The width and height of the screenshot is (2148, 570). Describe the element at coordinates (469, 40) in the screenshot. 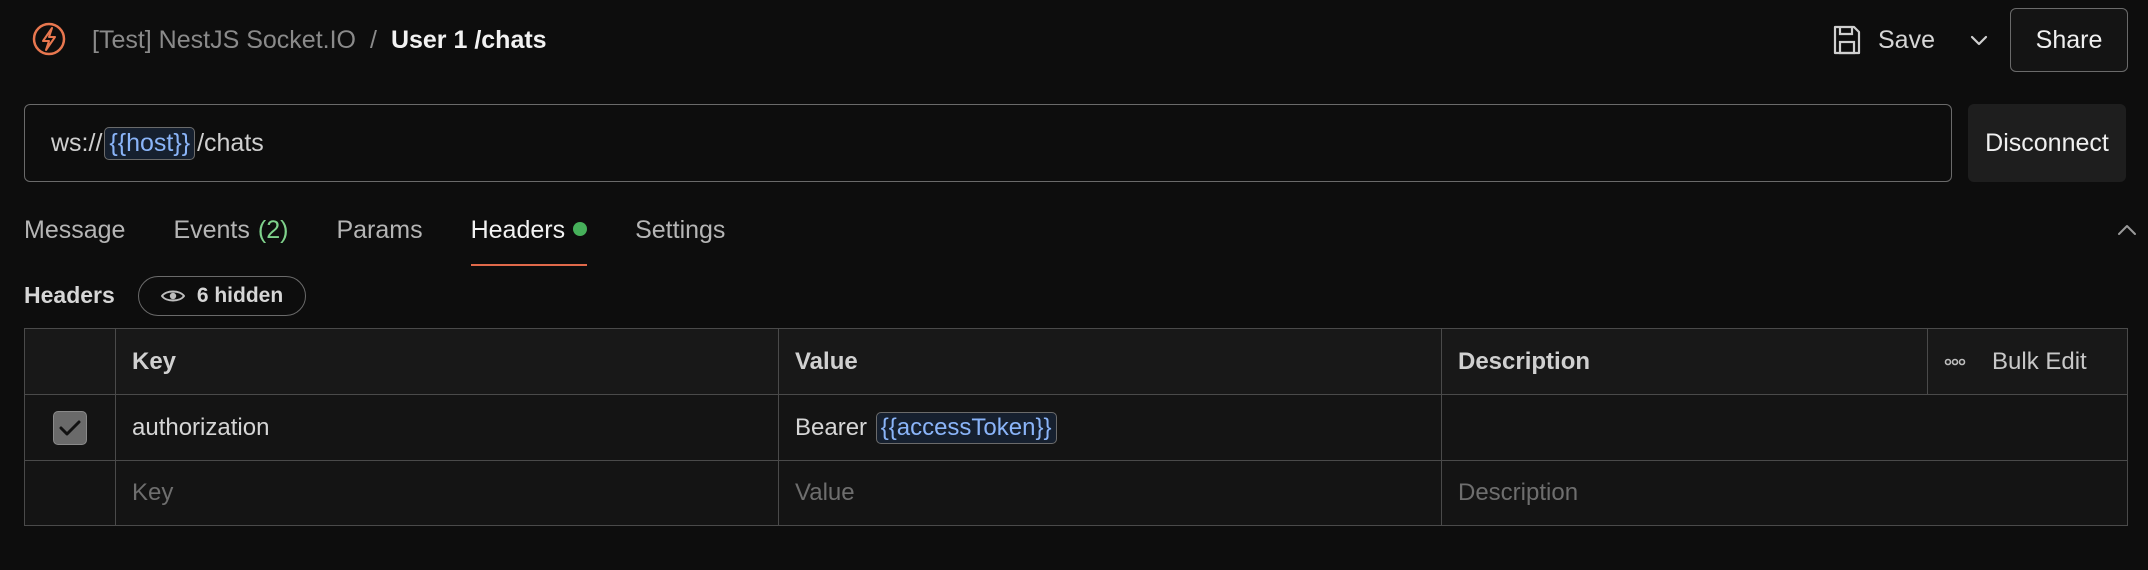

I see `breadcrumb-current: User 1 /chats` at that location.